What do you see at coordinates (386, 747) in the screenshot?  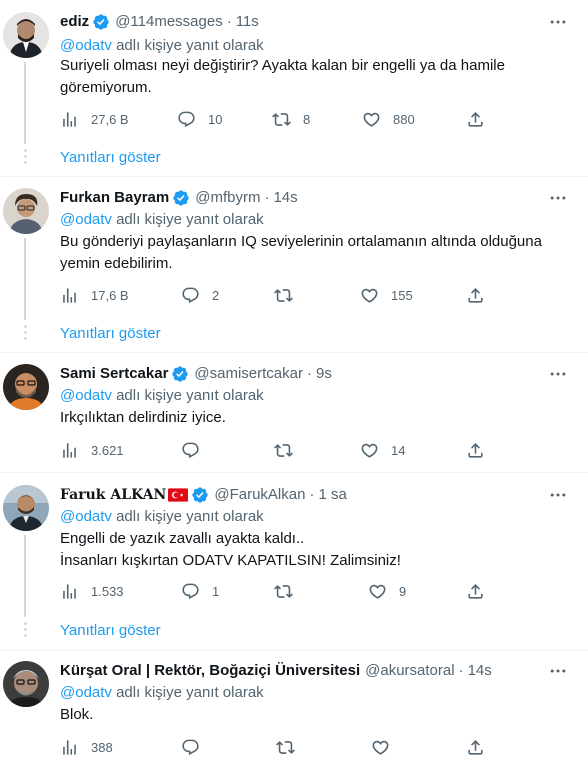 I see `like-button` at bounding box center [386, 747].